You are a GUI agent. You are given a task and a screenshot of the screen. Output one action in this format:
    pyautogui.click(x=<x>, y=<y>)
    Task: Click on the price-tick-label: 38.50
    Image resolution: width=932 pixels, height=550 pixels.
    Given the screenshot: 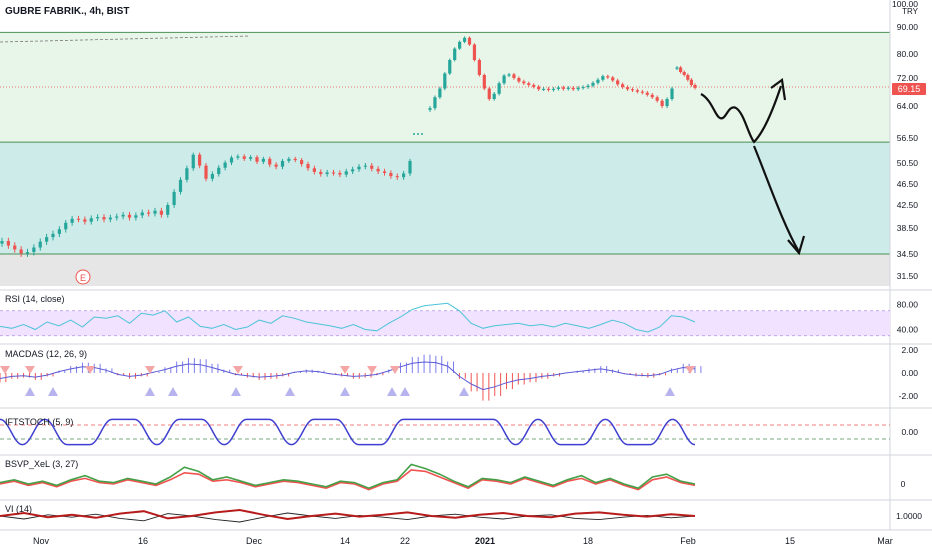 What is the action you would take?
    pyautogui.click(x=908, y=228)
    